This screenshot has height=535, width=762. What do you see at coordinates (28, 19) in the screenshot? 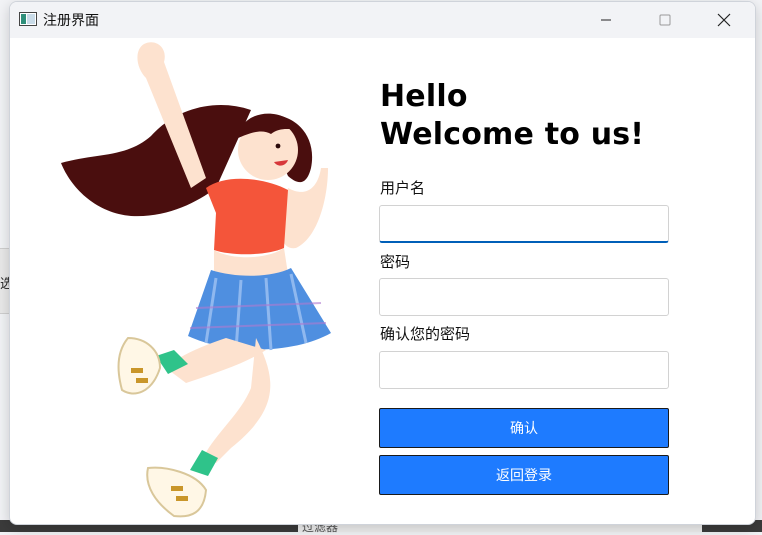
I see `app-icon` at bounding box center [28, 19].